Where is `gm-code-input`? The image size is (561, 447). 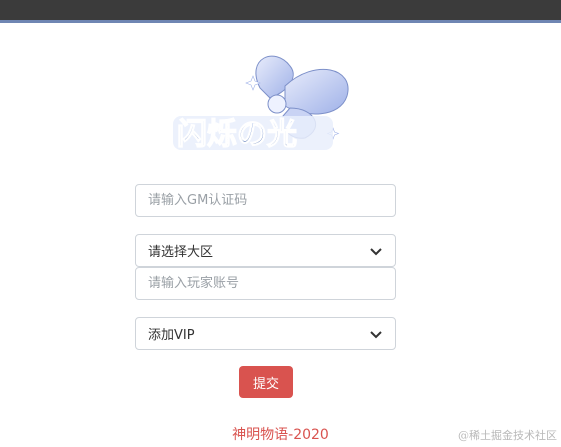
gm-code-input is located at coordinates (265, 200).